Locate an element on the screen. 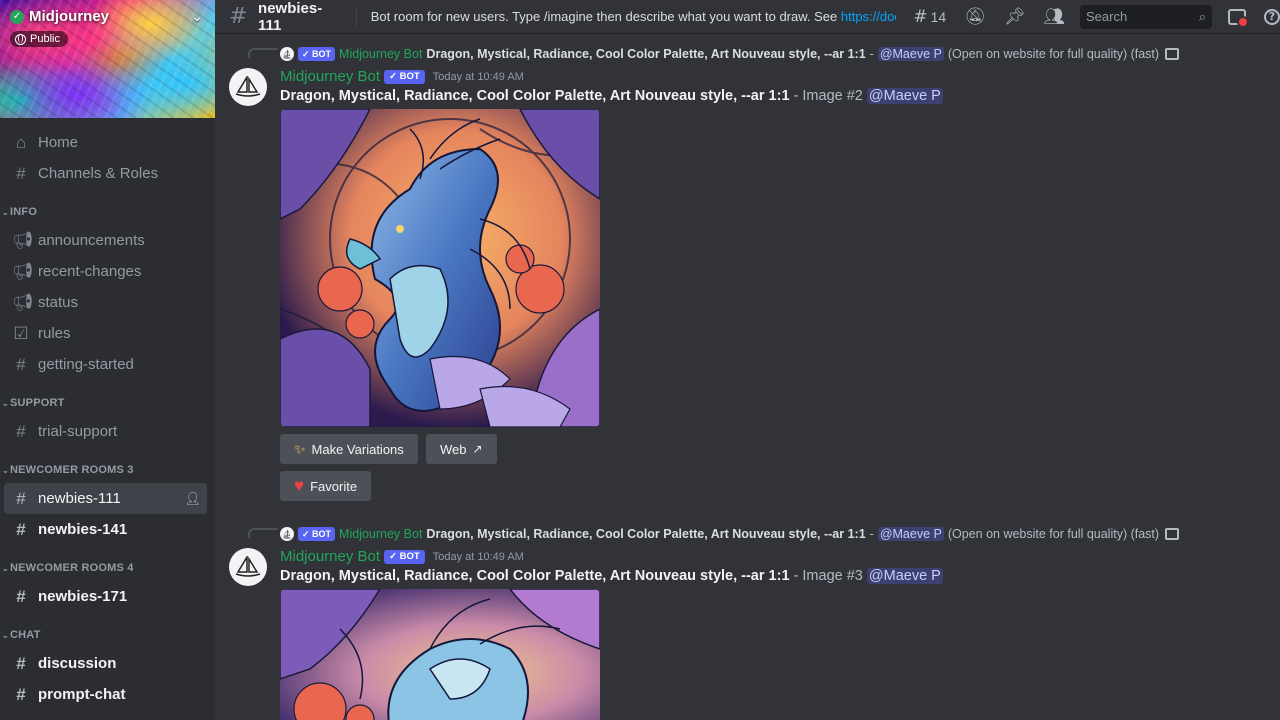 This screenshot has width=1280, height=720. threads-button: # 14 is located at coordinates (929, 17).